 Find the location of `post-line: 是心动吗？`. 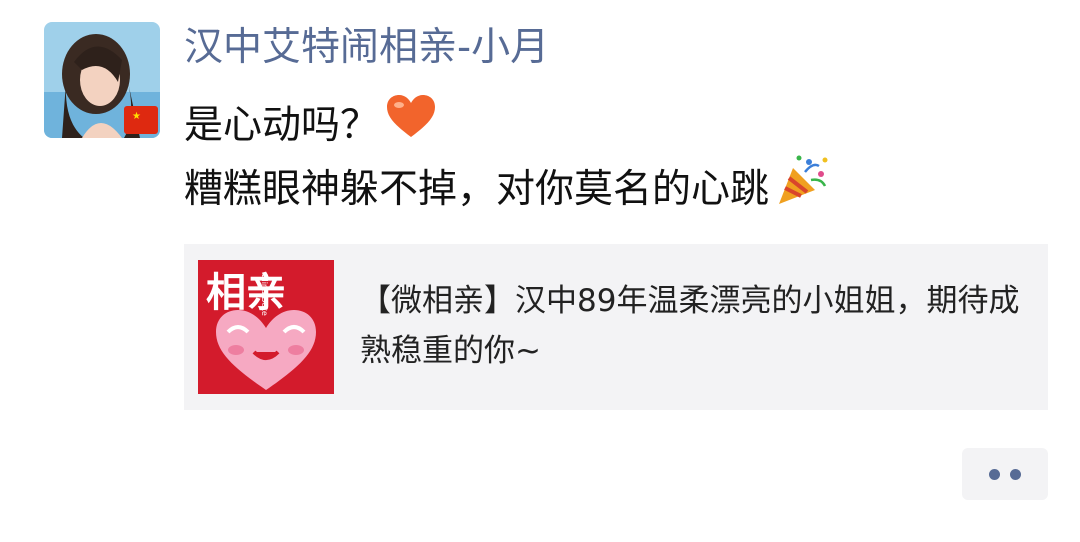

post-line: 是心动吗？ is located at coordinates (507, 126).